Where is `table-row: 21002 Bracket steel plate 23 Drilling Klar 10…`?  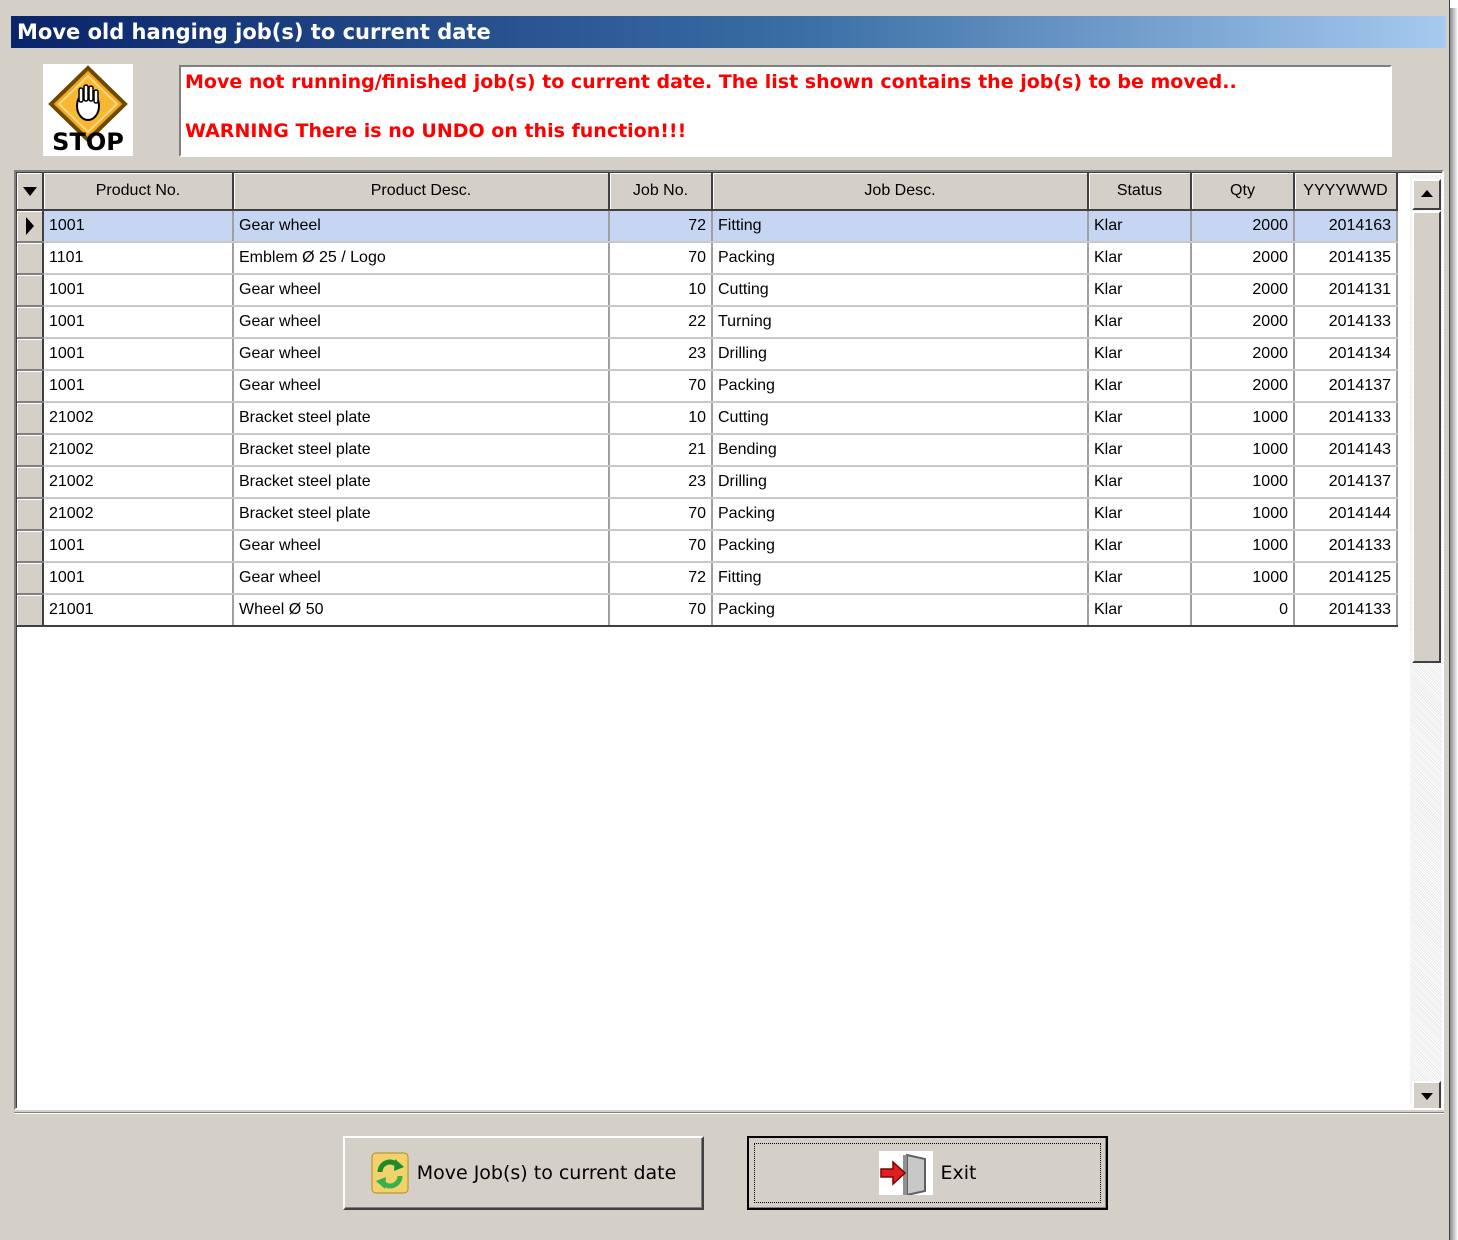
table-row: 21002 Bracket steel plate 23 Drilling Klar 10… is located at coordinates (707, 482).